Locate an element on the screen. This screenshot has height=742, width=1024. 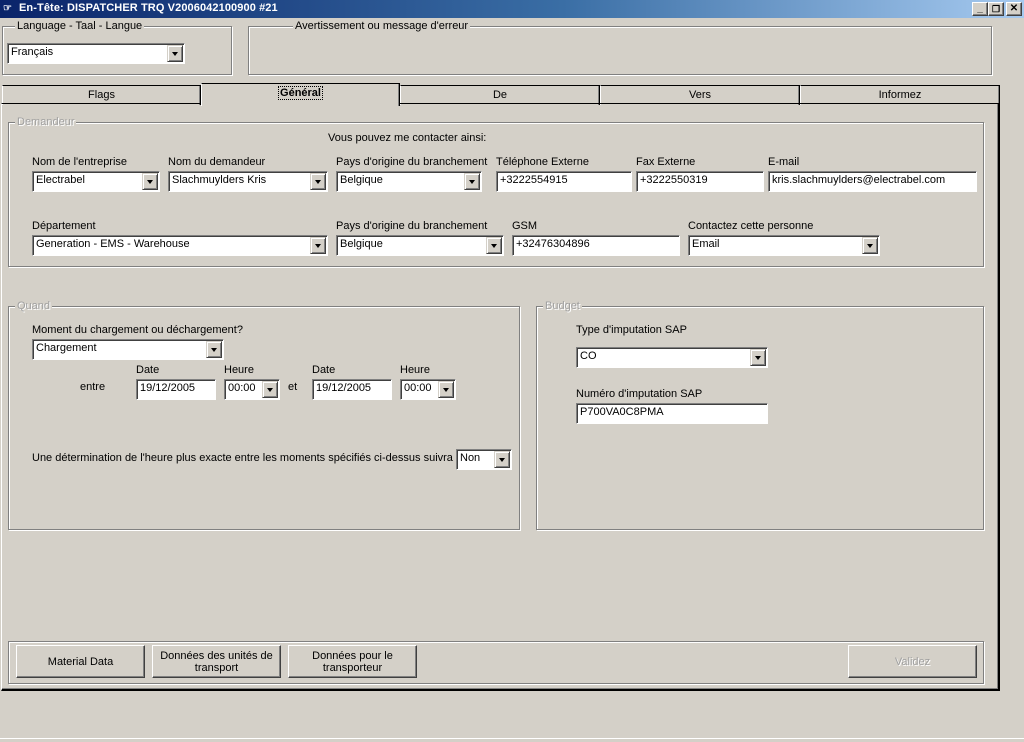
message-legend: Avertissement ou message d'erreur is located at coordinates (382, 26).